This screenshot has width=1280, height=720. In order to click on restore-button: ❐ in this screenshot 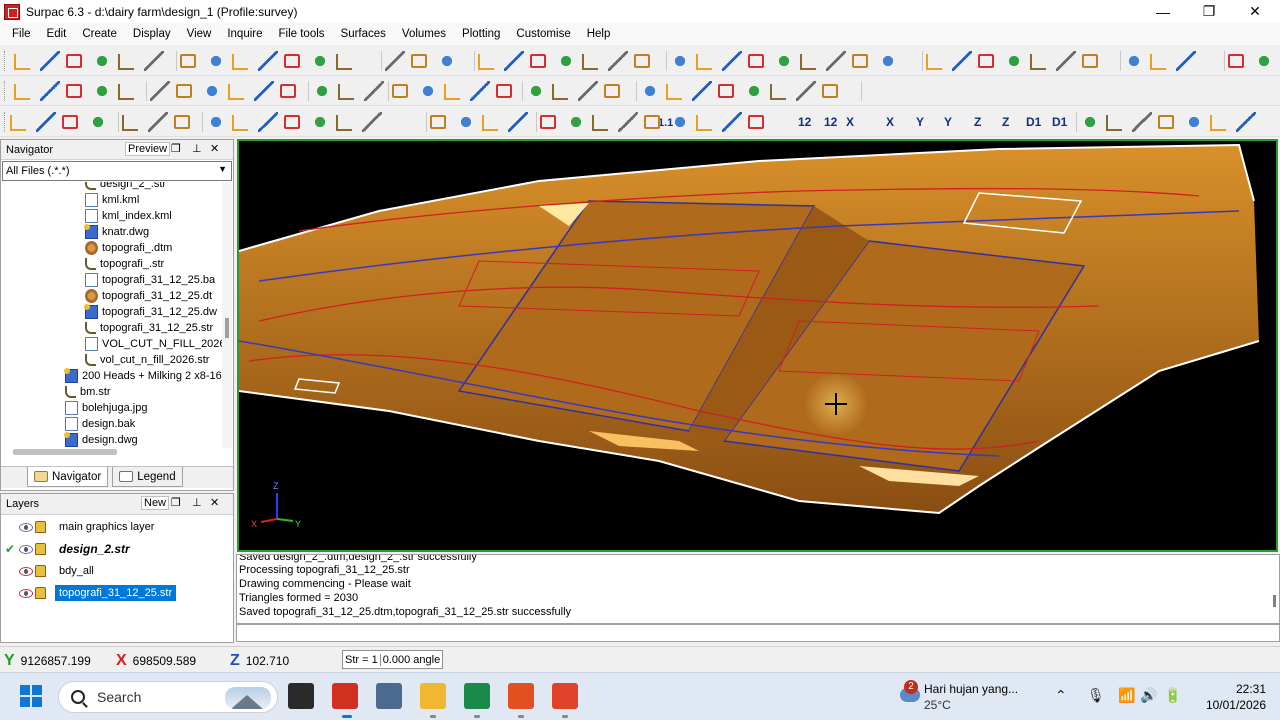, I will do `click(1209, 11)`.